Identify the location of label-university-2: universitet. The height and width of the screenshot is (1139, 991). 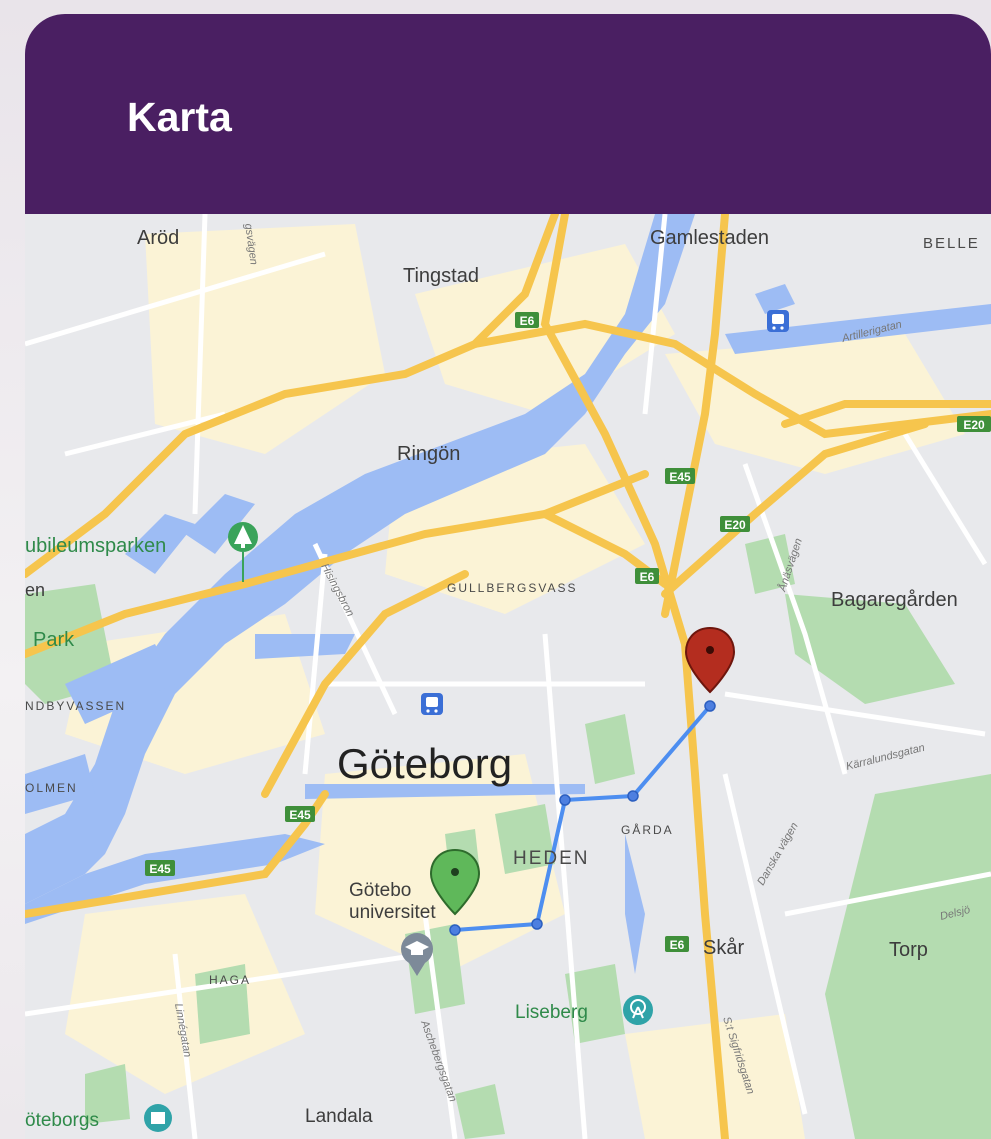
(392, 912).